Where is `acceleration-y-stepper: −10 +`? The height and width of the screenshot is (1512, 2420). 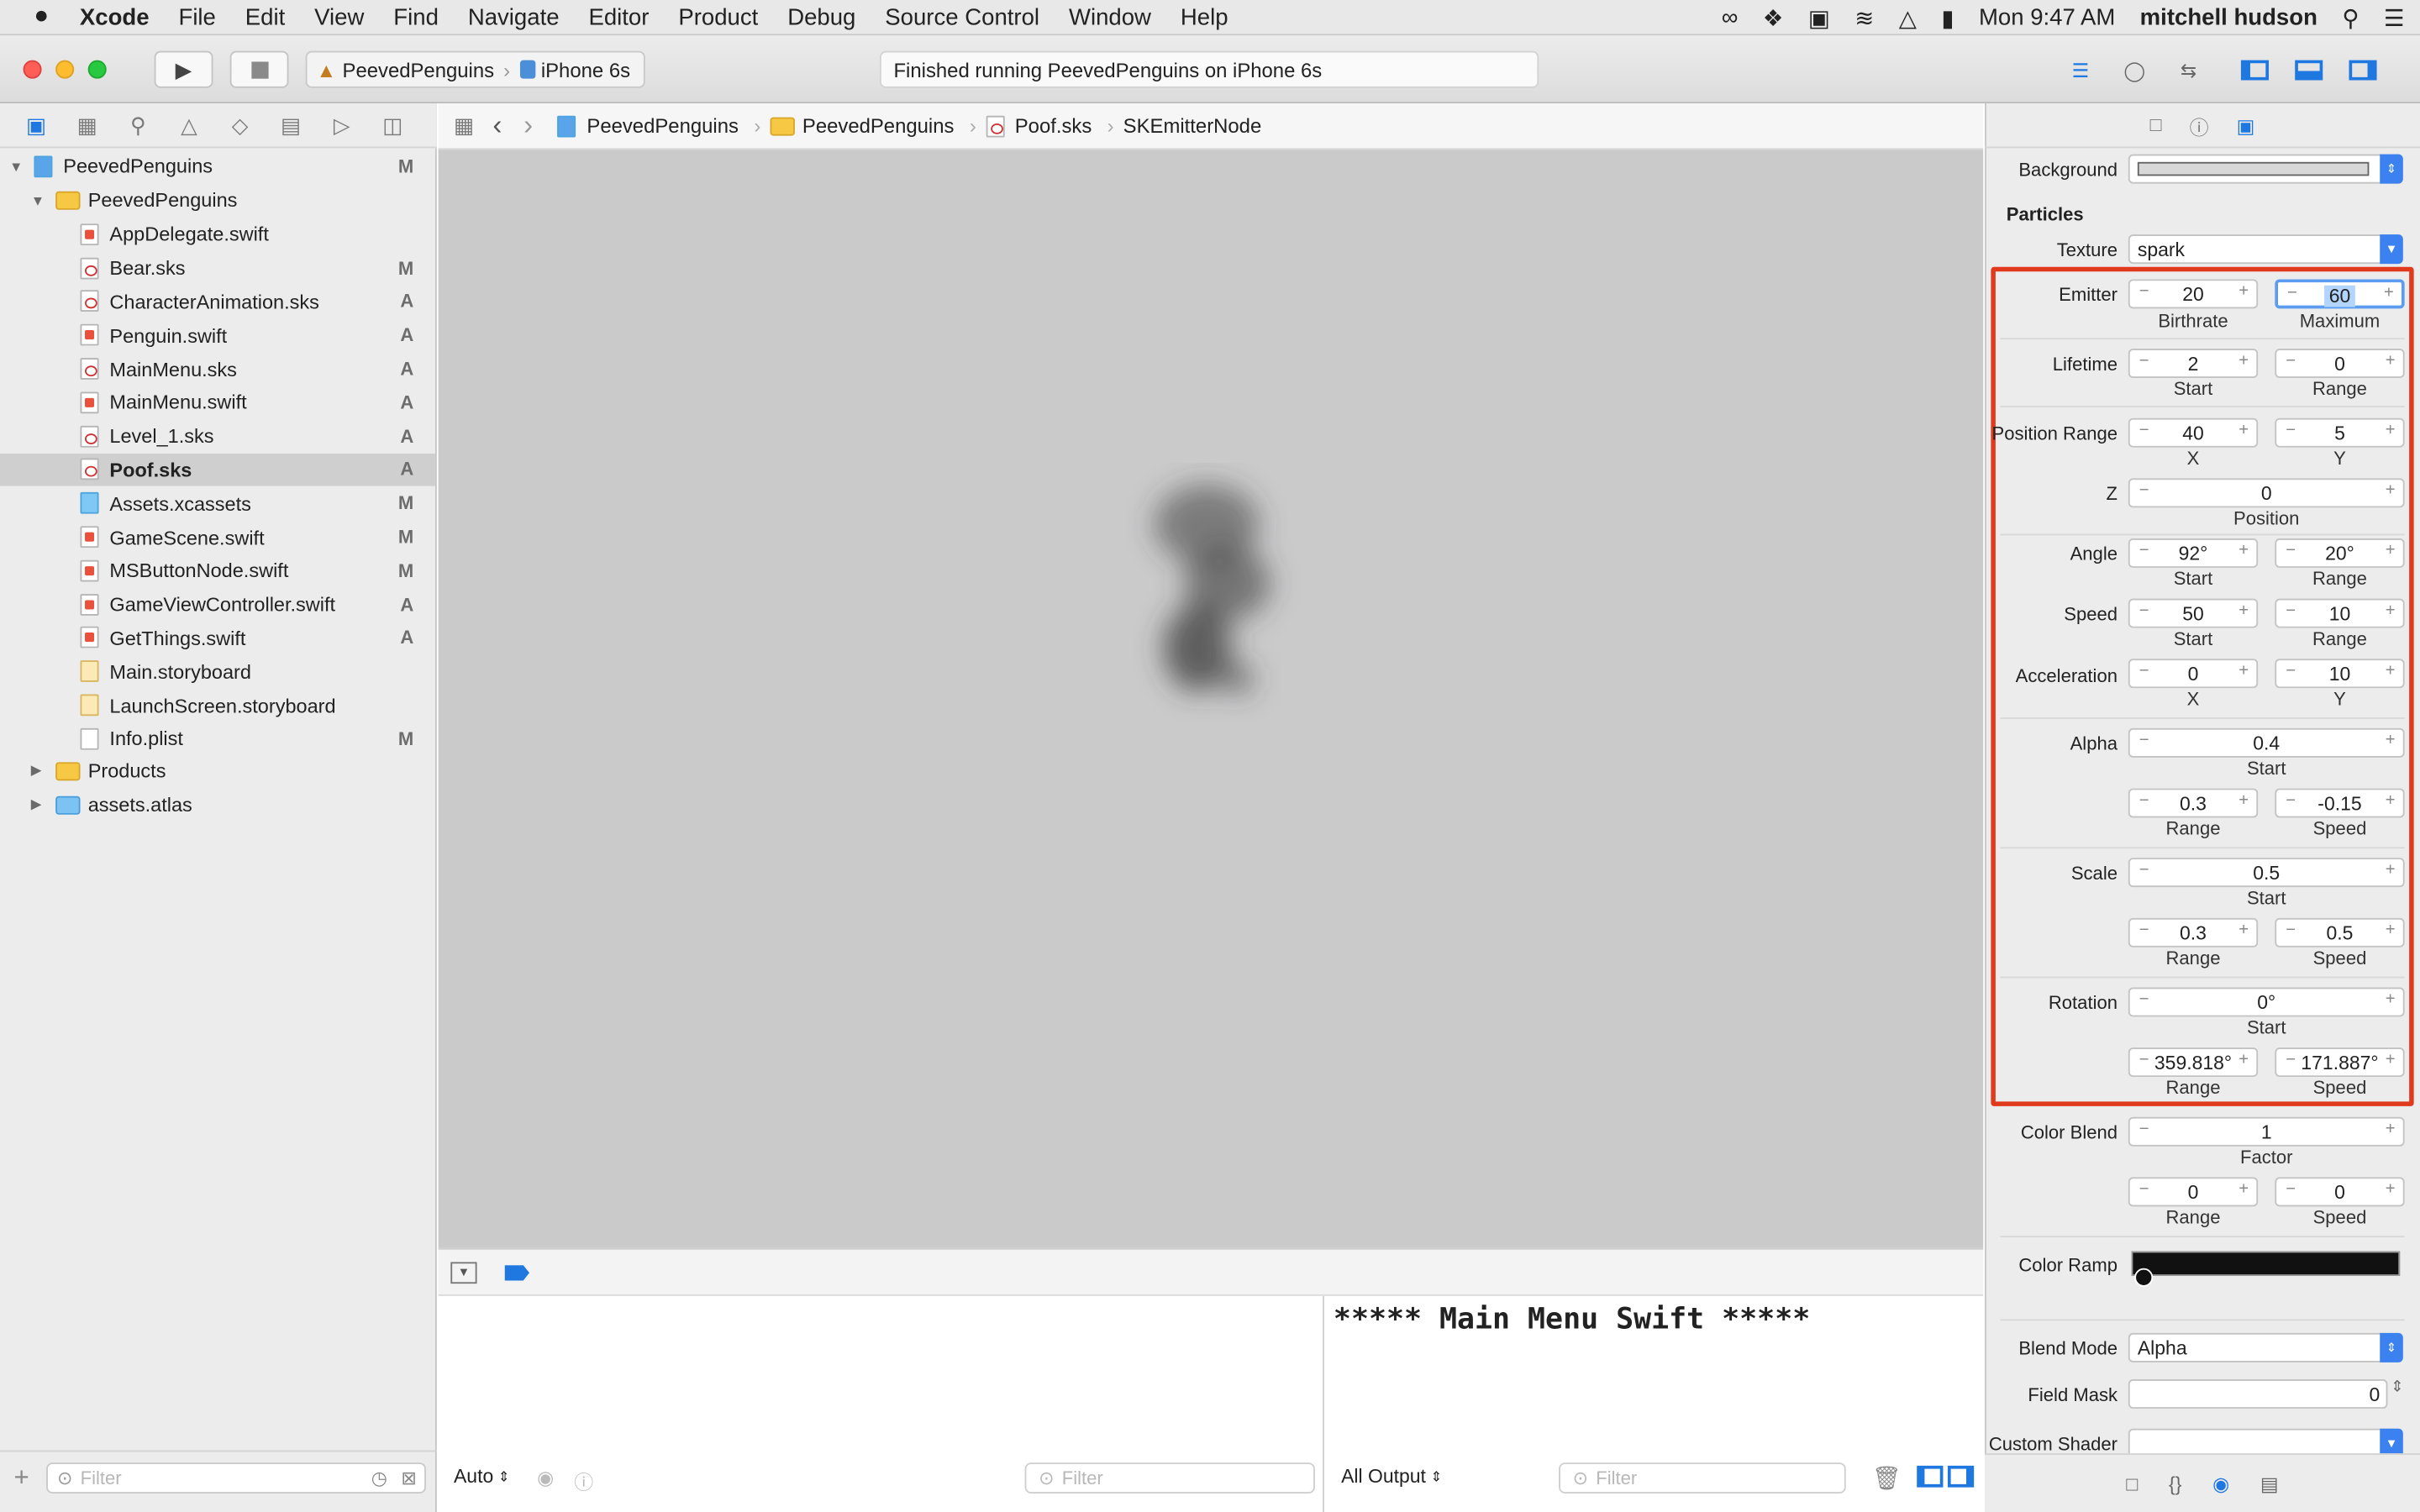
acceleration-y-stepper: −10 + is located at coordinates (2340, 674).